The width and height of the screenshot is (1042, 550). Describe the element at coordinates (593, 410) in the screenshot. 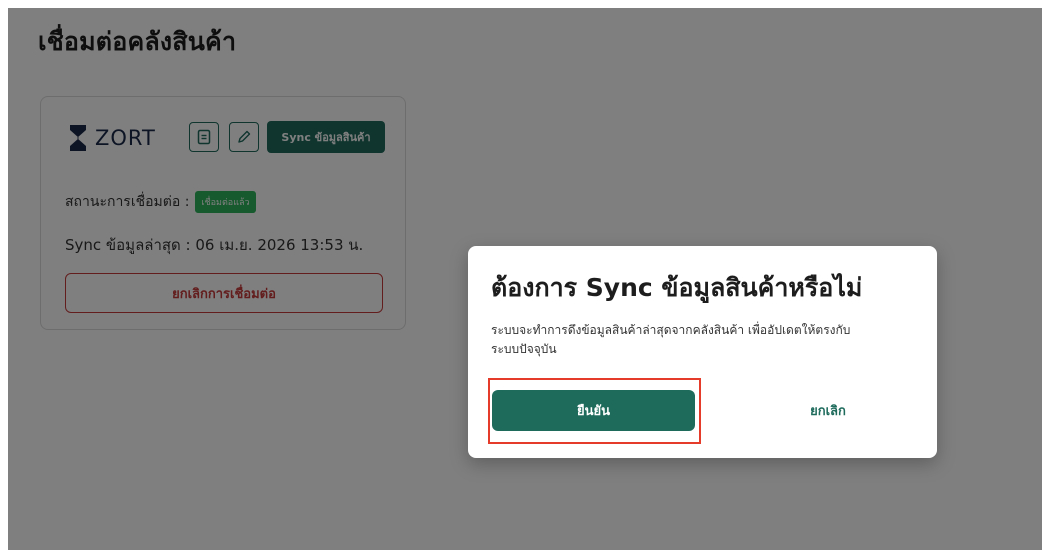

I see `confirm-button: ยืนยัน` at that location.